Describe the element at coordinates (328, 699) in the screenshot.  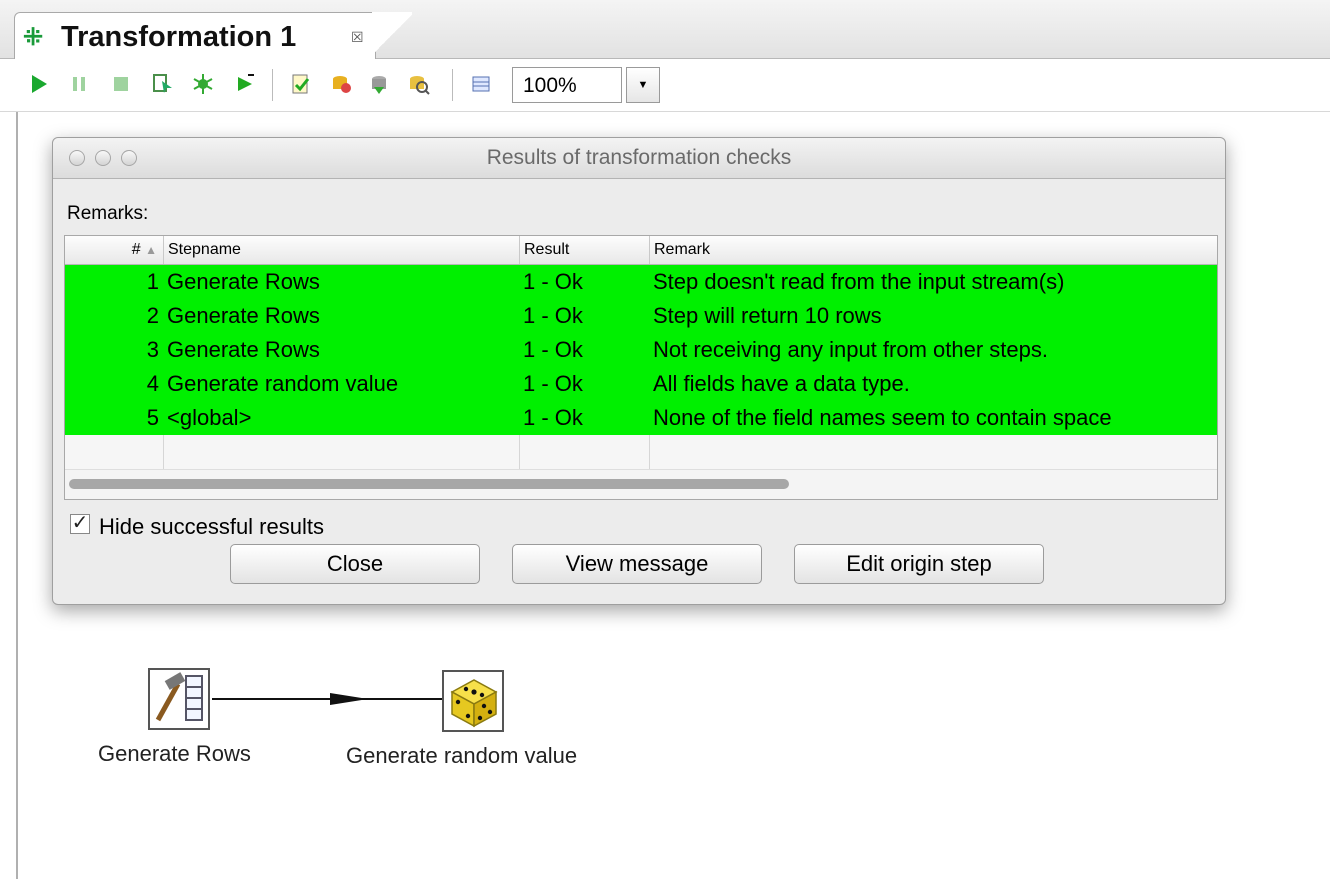
I see `hop-line` at that location.